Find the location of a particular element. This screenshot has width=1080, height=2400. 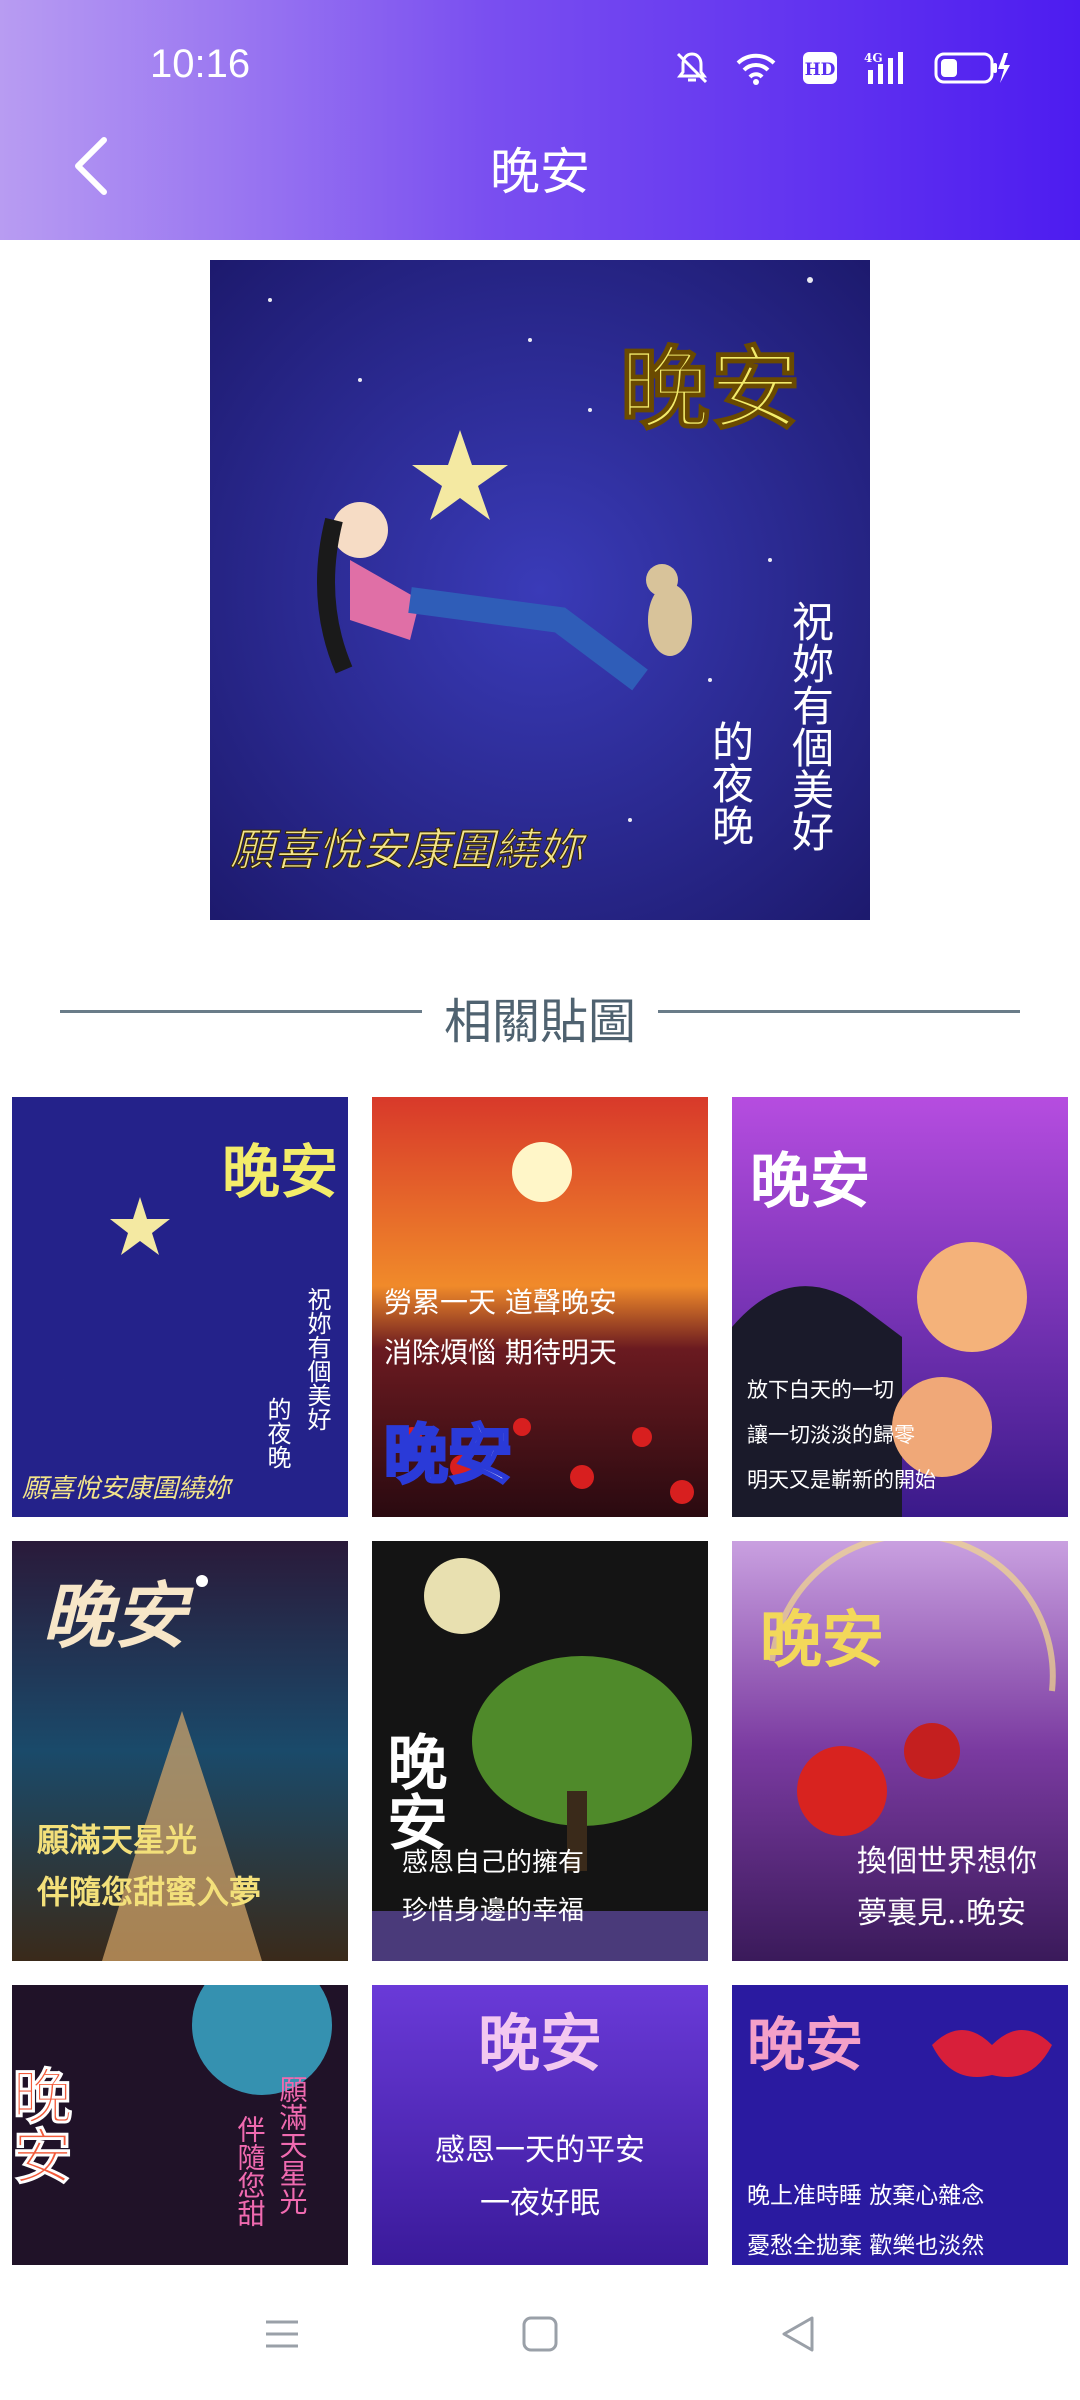

sticker-8-line-2: 一夜好眠 is located at coordinates (540, 2203).